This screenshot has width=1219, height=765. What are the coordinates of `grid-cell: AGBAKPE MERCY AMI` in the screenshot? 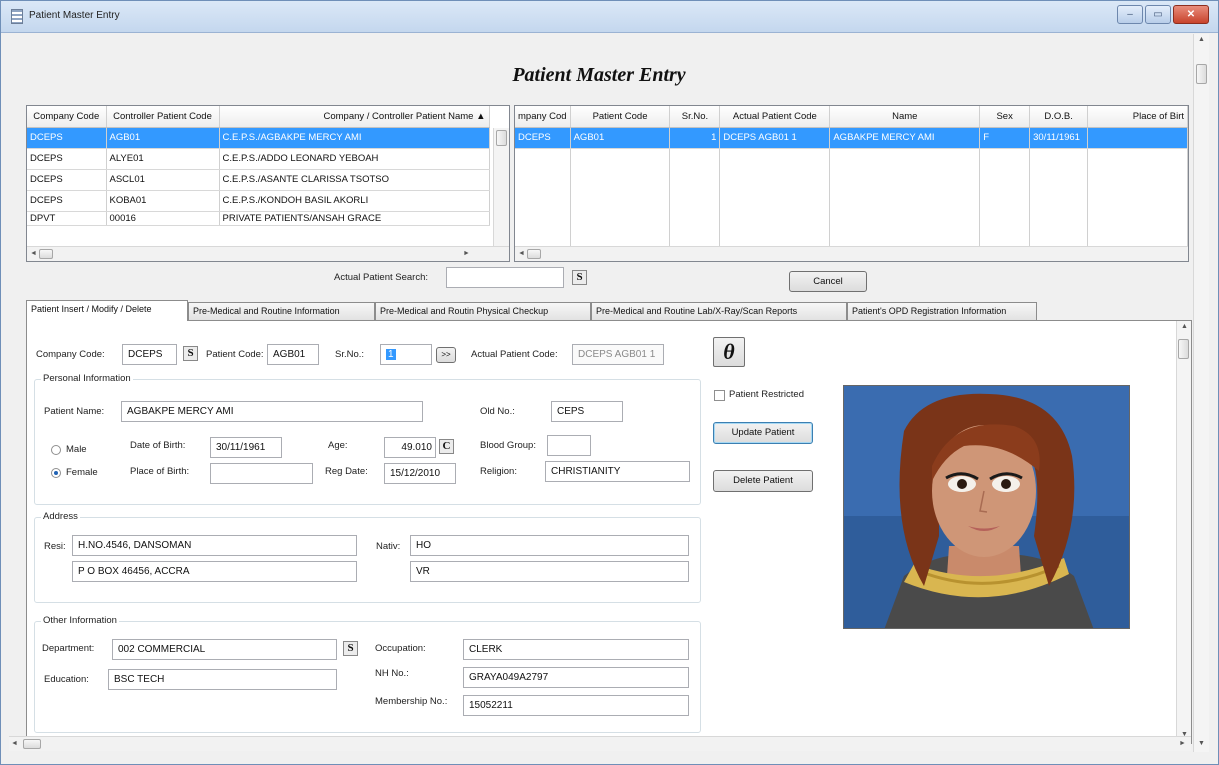 It's located at (905, 138).